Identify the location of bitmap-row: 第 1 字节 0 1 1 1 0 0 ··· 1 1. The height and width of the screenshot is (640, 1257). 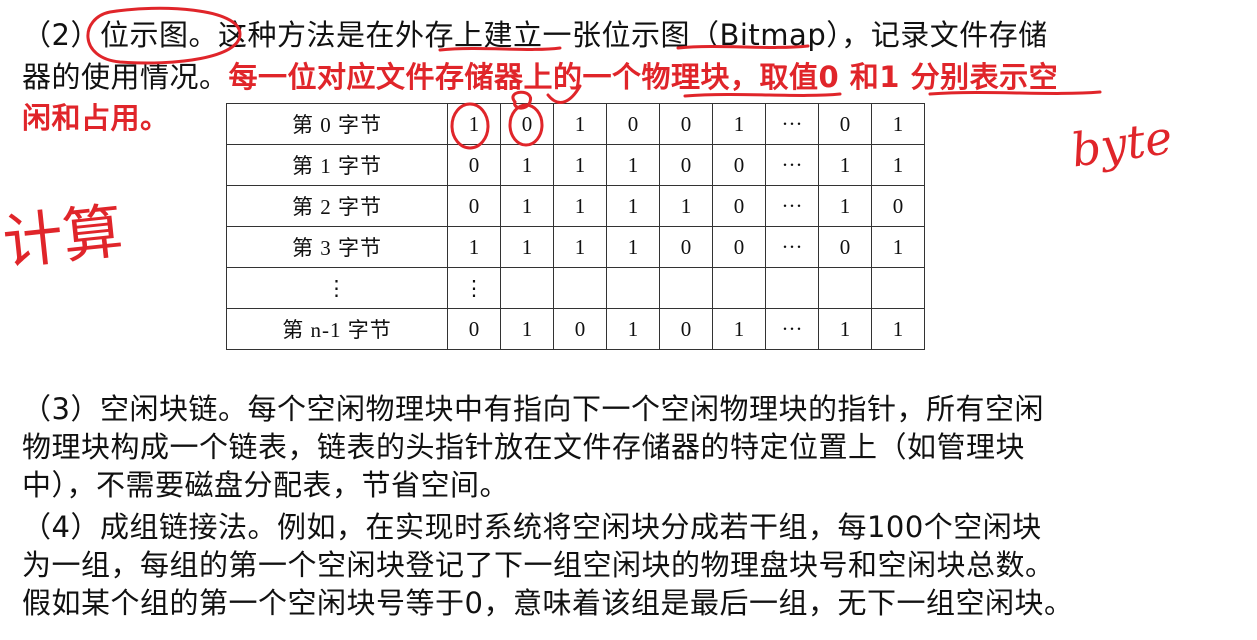
(575, 165).